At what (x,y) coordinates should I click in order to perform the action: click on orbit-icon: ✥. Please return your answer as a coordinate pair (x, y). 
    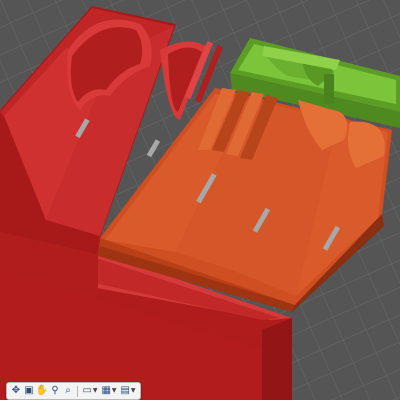
    Looking at the image, I should click on (16, 391).